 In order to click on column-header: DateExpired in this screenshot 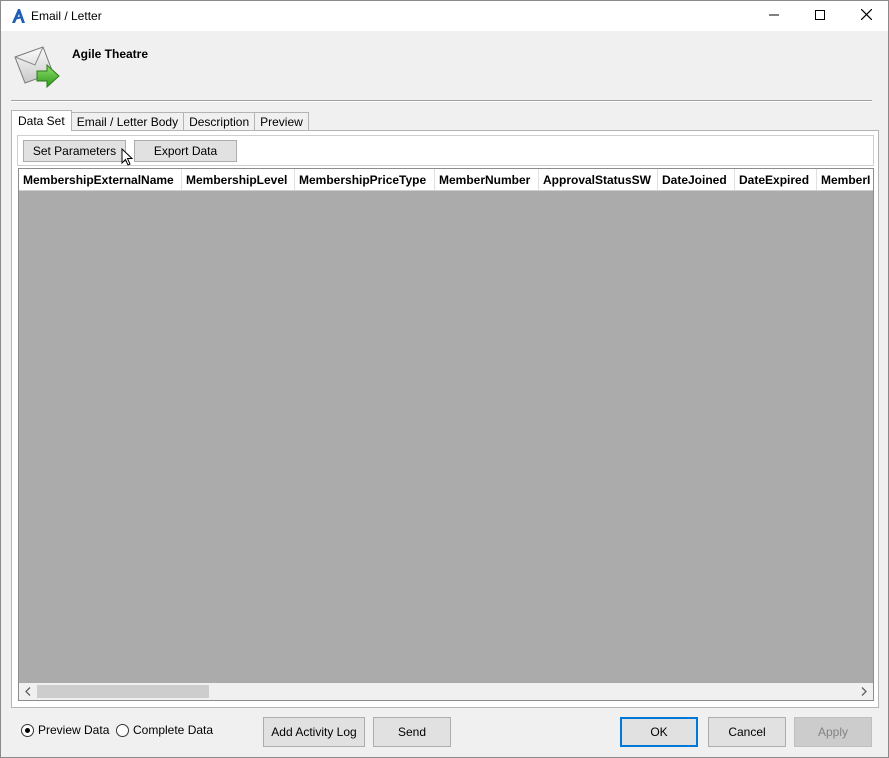, I will do `click(776, 179)`.